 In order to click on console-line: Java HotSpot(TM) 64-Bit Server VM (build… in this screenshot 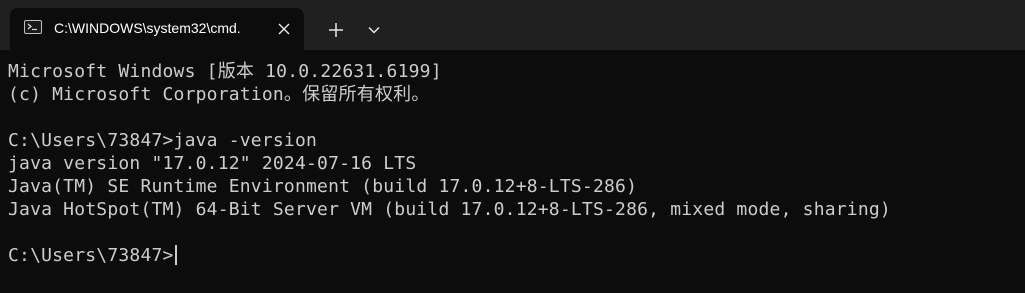, I will do `click(449, 209)`.